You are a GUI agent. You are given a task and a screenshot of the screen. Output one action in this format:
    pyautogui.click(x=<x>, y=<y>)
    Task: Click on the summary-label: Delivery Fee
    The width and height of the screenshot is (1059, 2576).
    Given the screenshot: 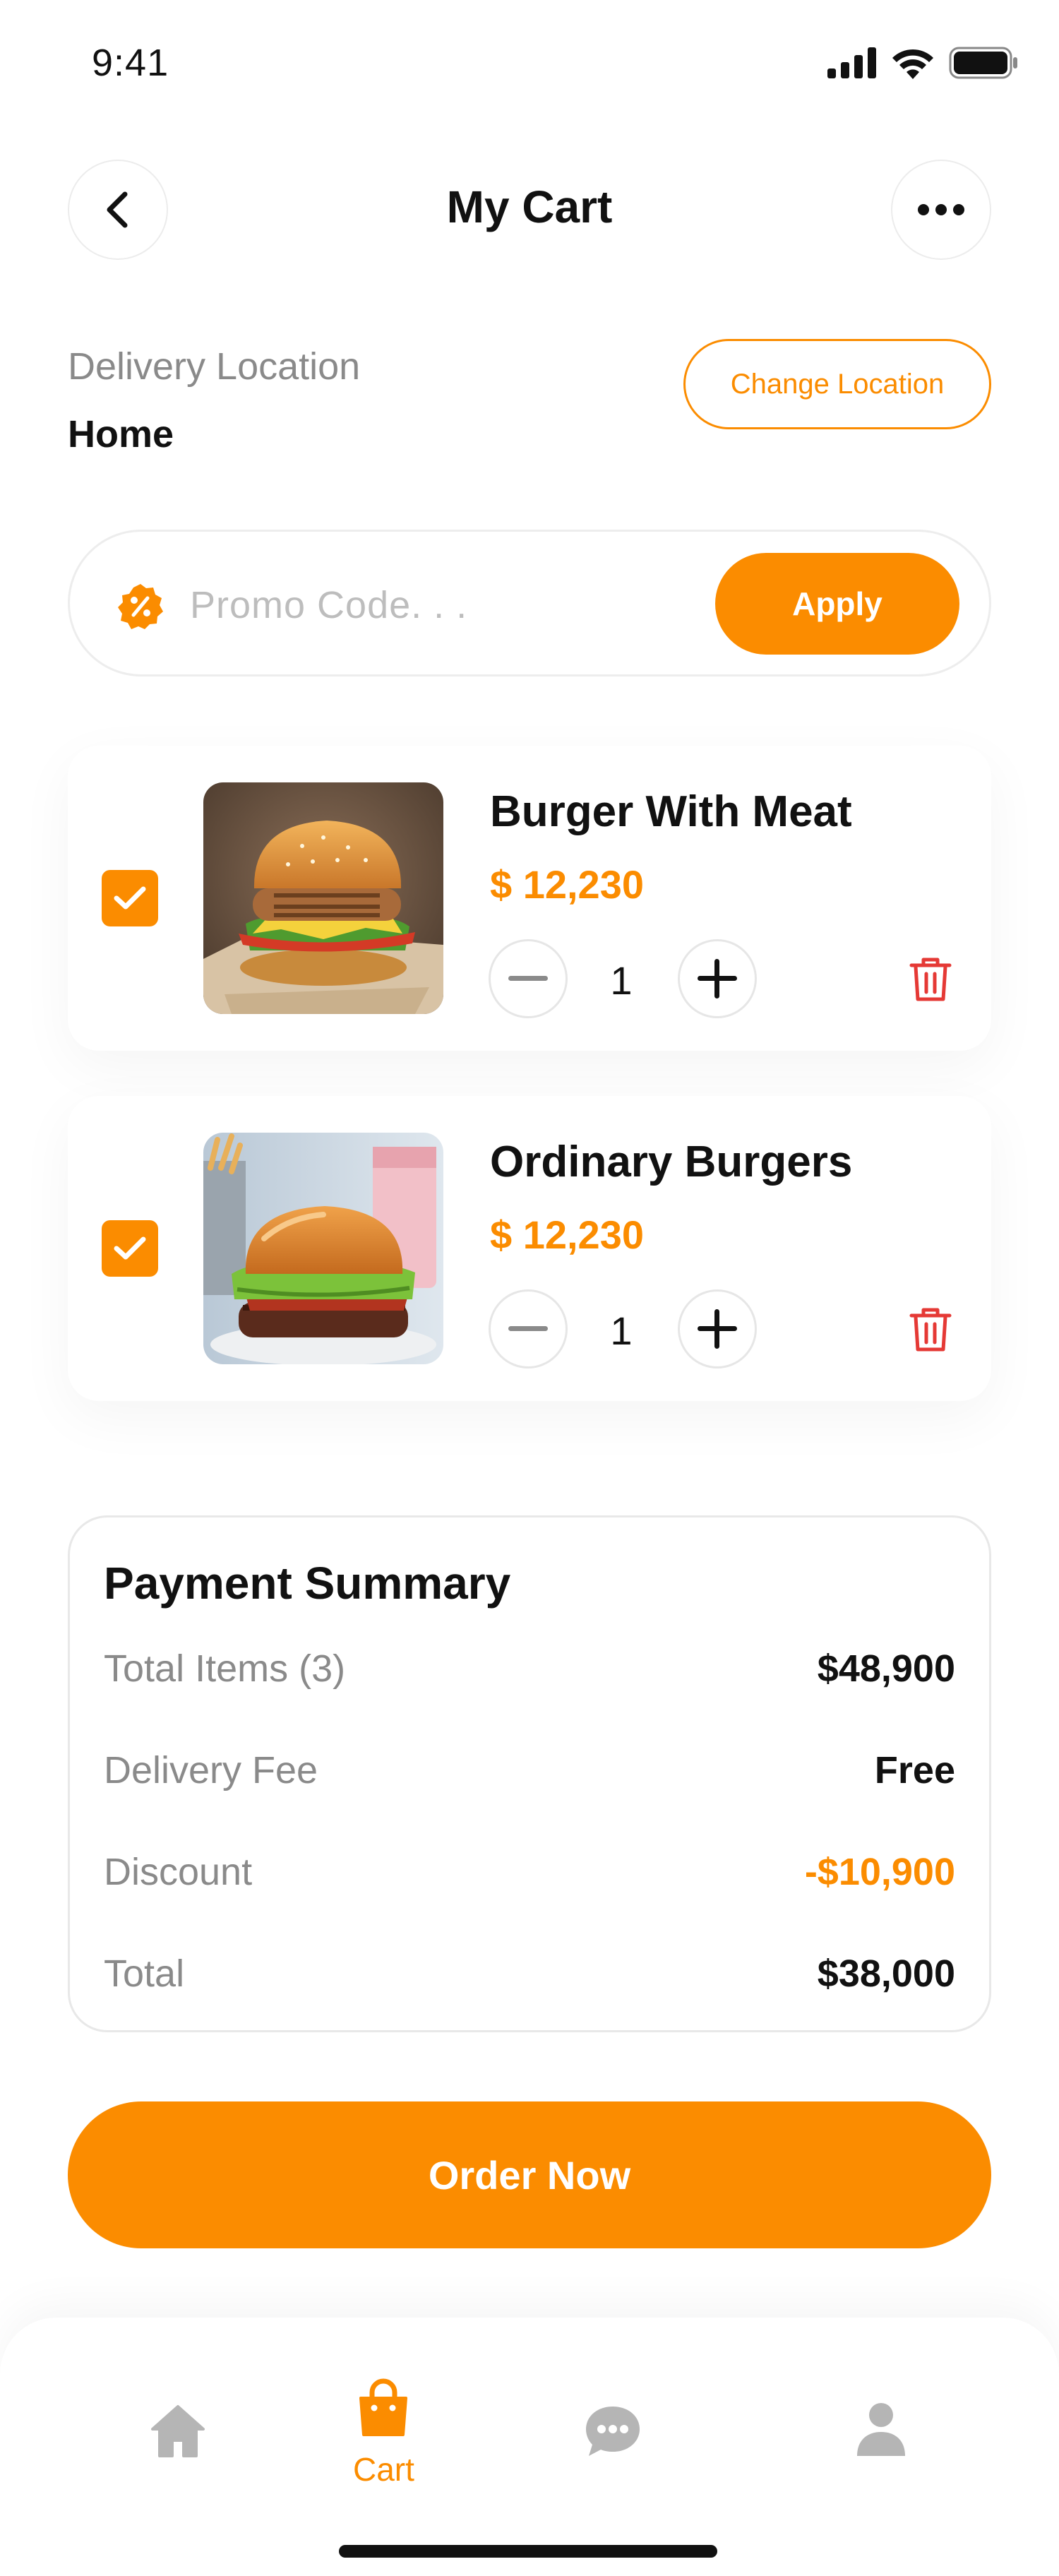 What is the action you would take?
    pyautogui.click(x=211, y=1770)
    